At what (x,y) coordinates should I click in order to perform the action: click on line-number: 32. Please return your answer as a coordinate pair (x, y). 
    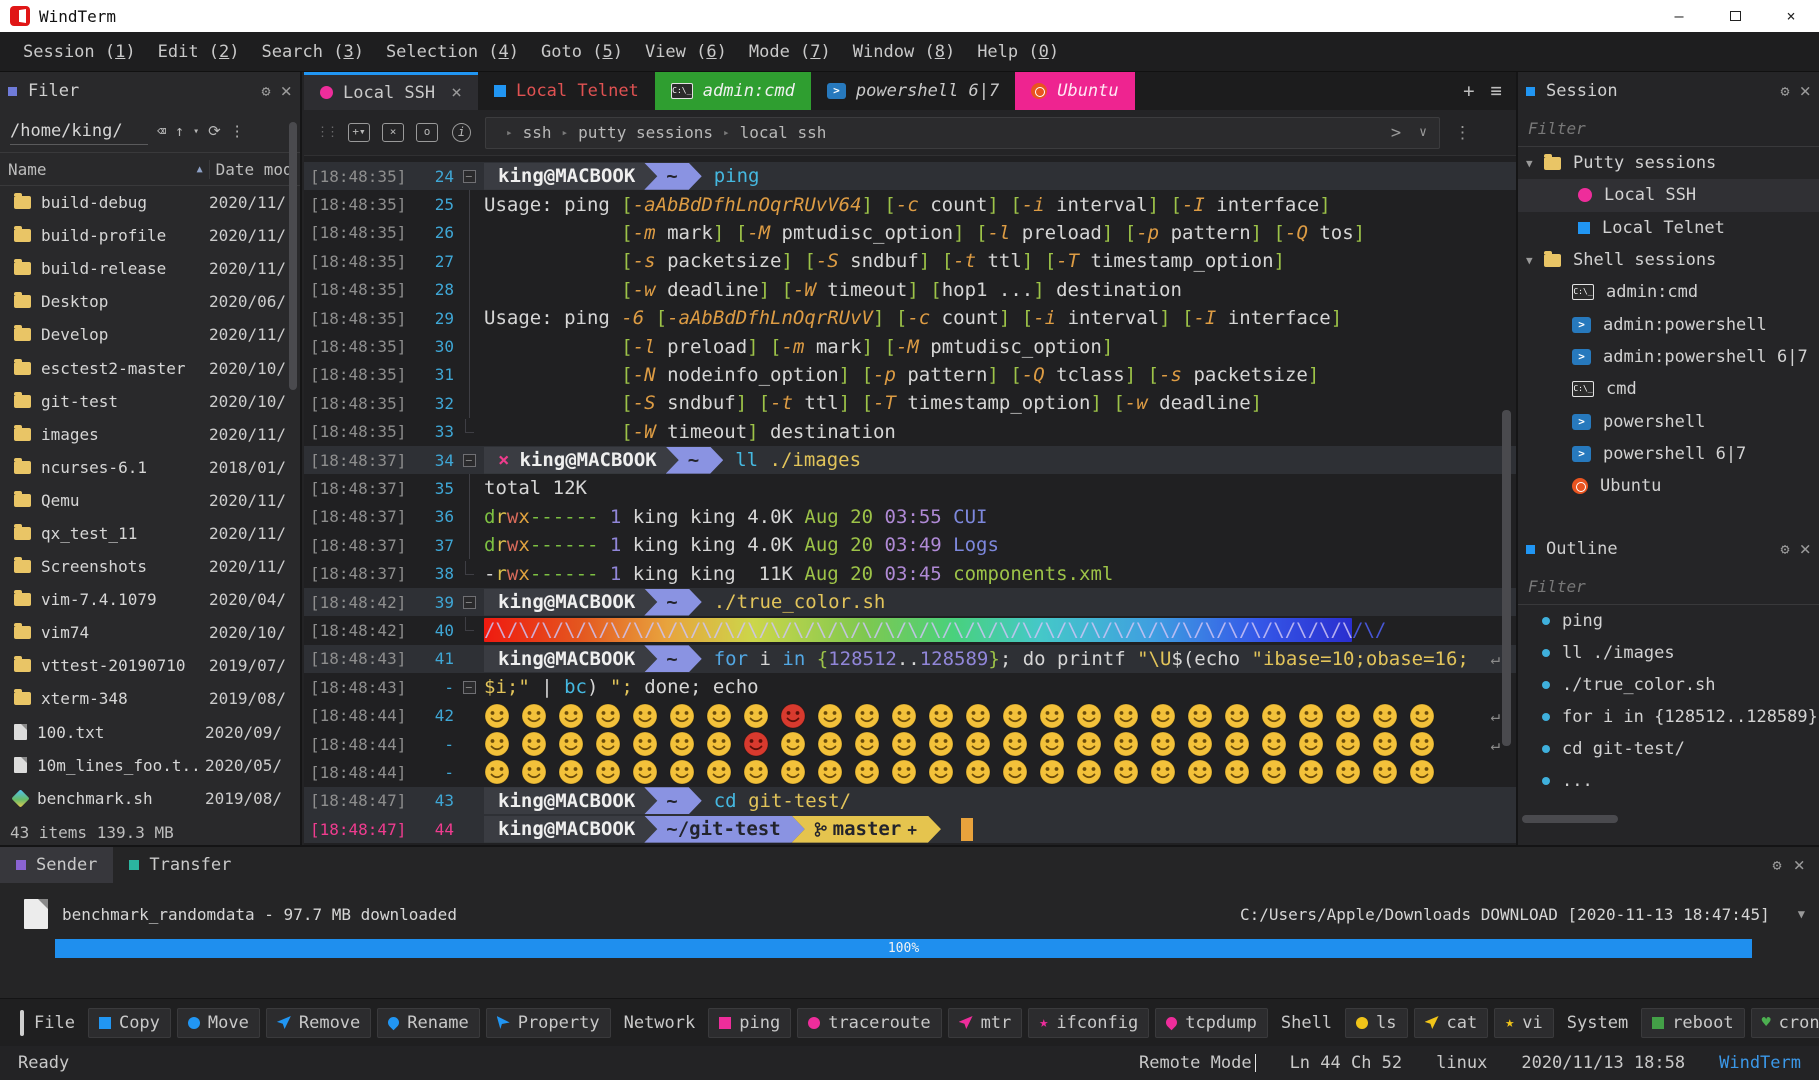
    Looking at the image, I should click on (431, 403).